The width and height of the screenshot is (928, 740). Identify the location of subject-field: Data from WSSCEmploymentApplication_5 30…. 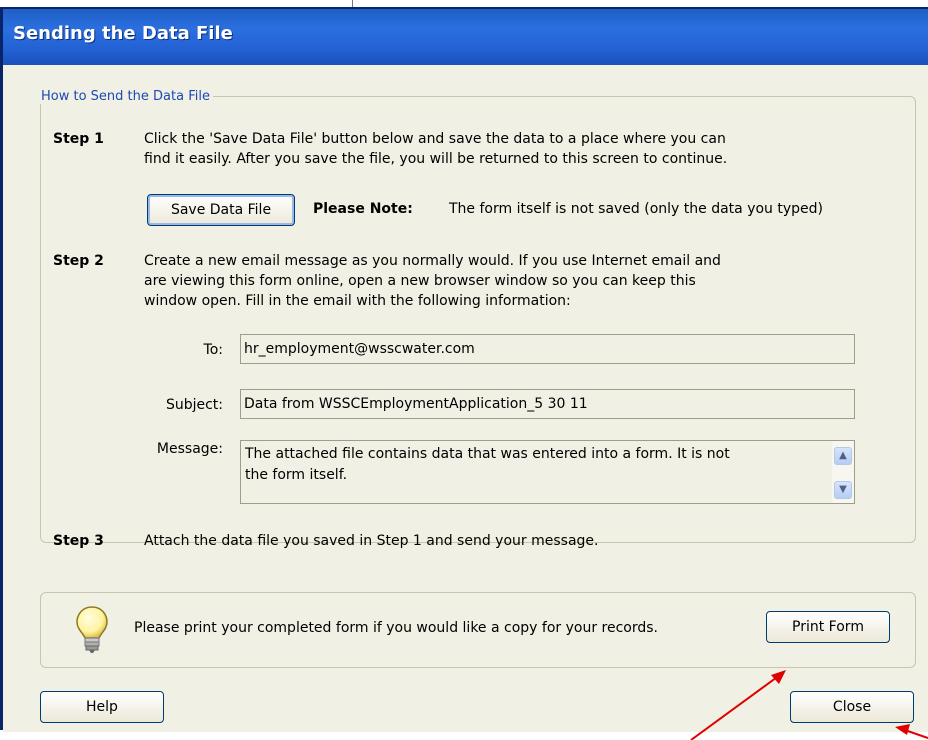
(547, 404).